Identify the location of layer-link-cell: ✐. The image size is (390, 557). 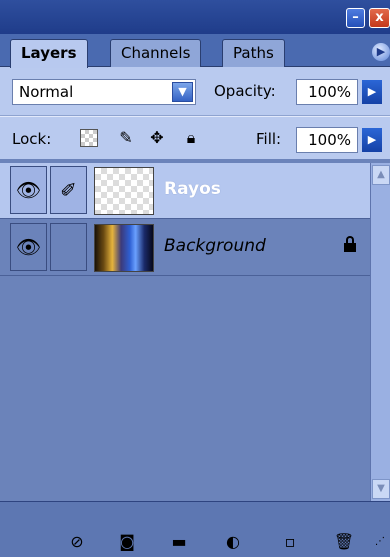
(68, 190).